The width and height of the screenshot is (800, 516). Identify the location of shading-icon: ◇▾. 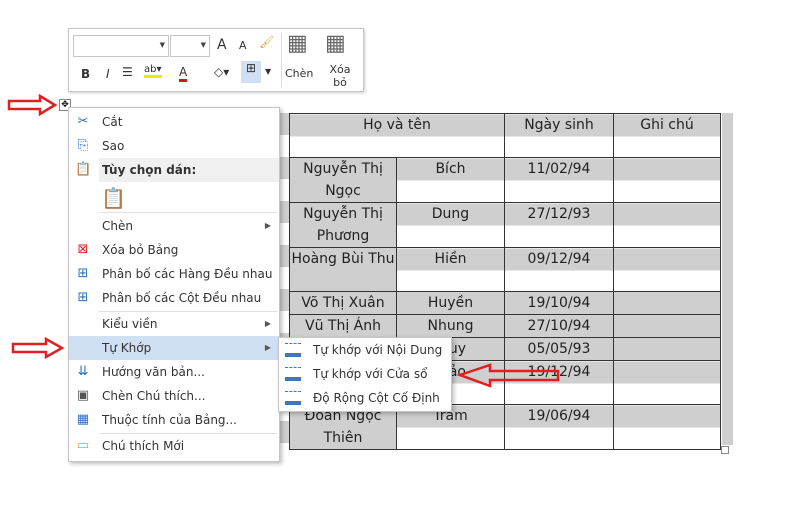
(221, 72).